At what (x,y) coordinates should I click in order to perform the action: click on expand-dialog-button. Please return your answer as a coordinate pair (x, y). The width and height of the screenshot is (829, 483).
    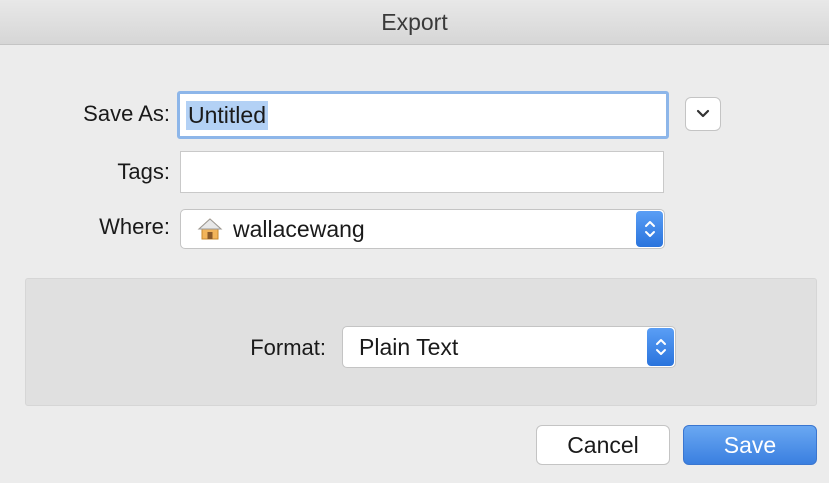
    Looking at the image, I should click on (703, 114).